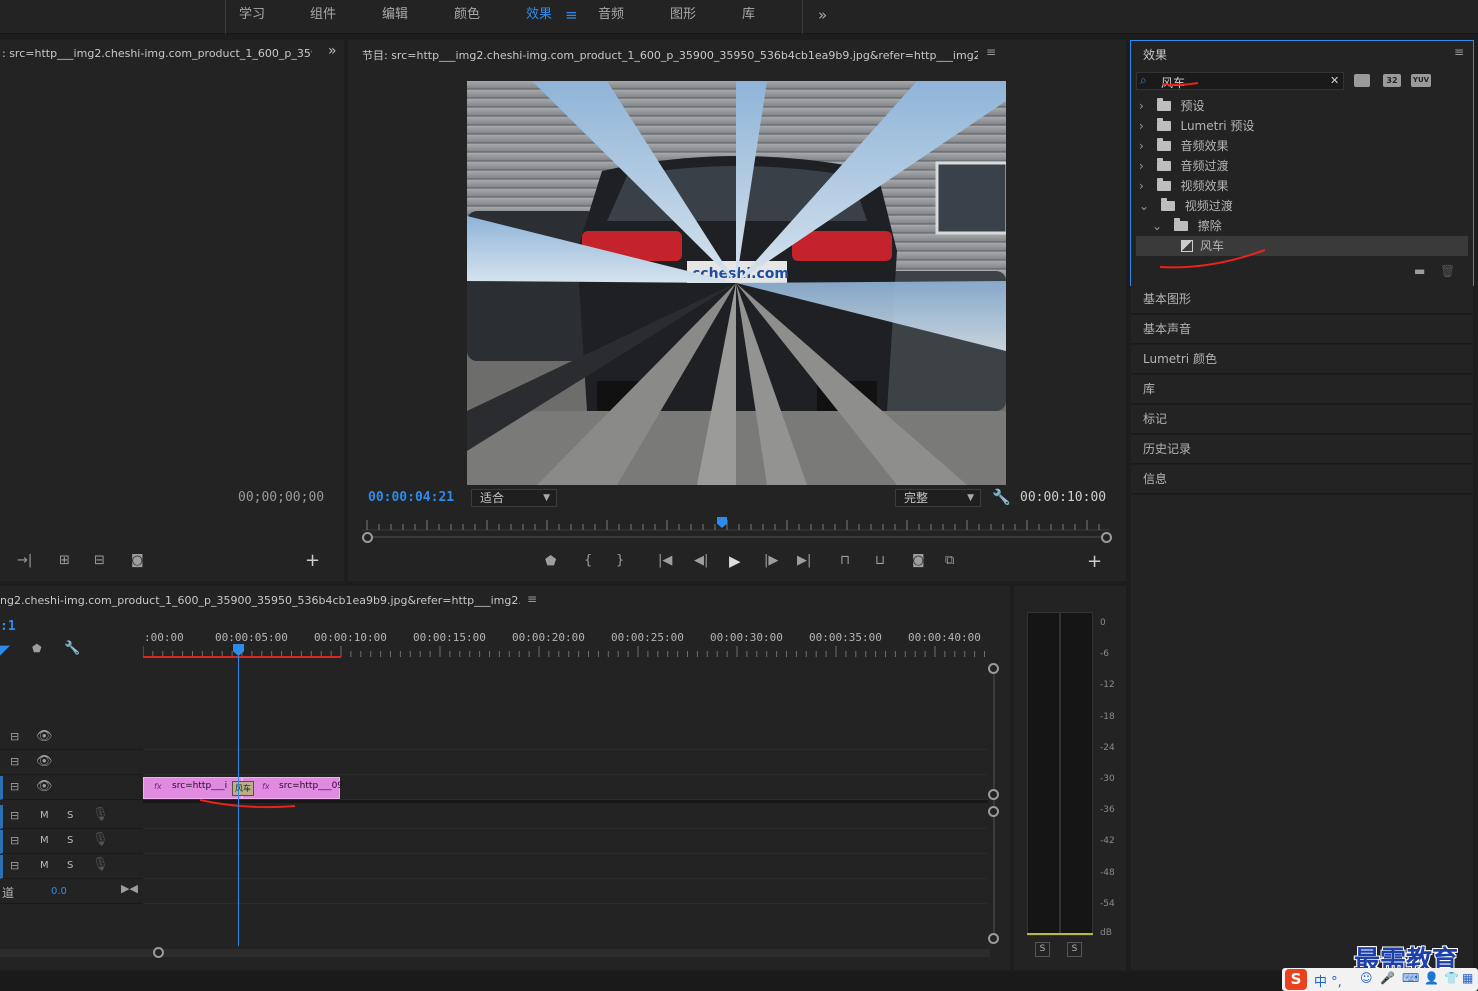  What do you see at coordinates (1421, 80) in the screenshot?
I see `yuv-effects-icon: YUV` at bounding box center [1421, 80].